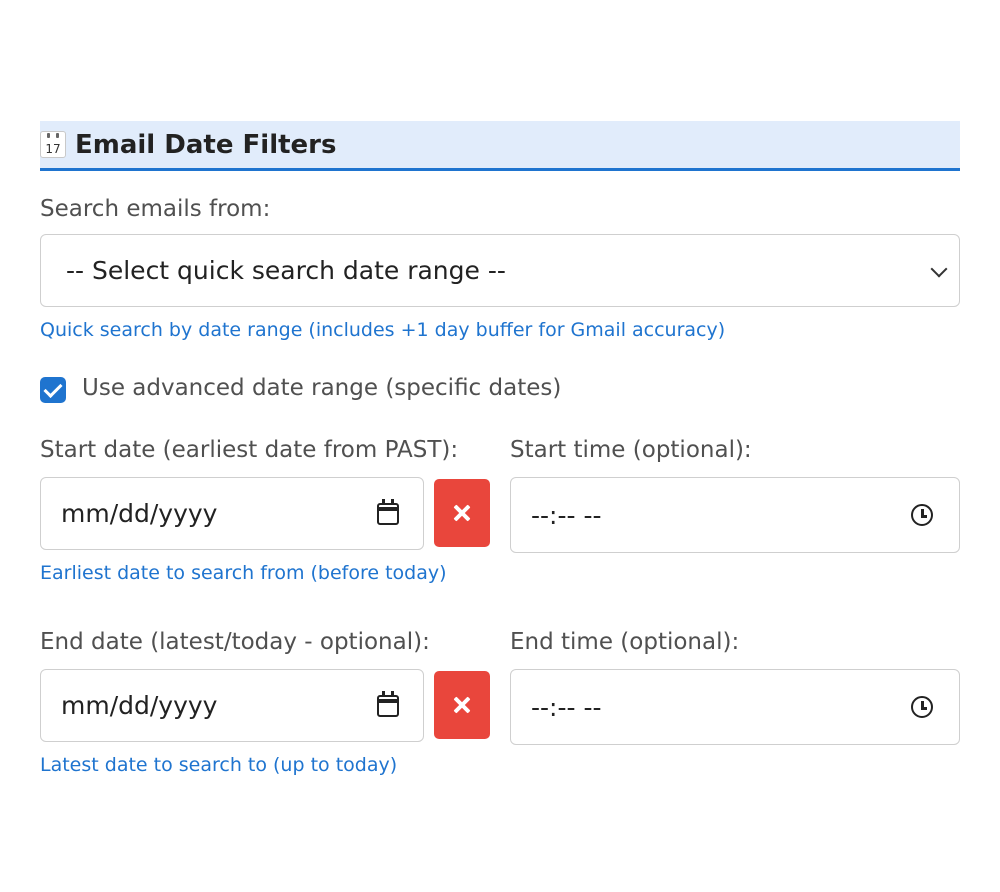 The width and height of the screenshot is (1000, 892). Describe the element at coordinates (53, 149) in the screenshot. I see `calendar-icon-day: 17` at that location.